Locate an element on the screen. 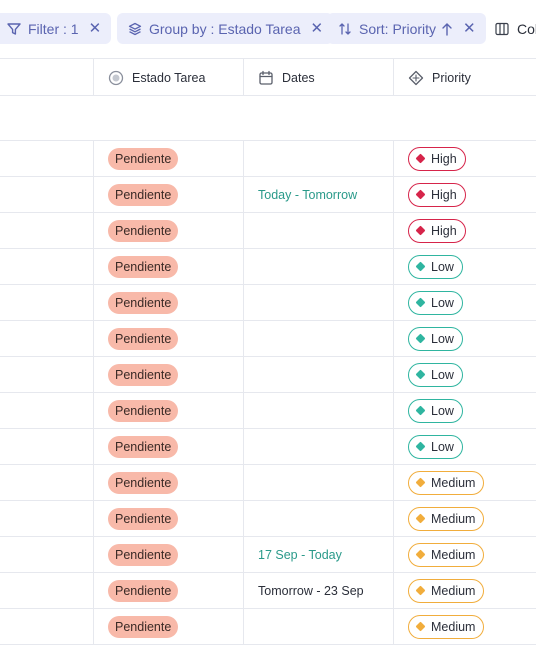  filter-chip: Filter : 1 ✕ is located at coordinates (56, 28).